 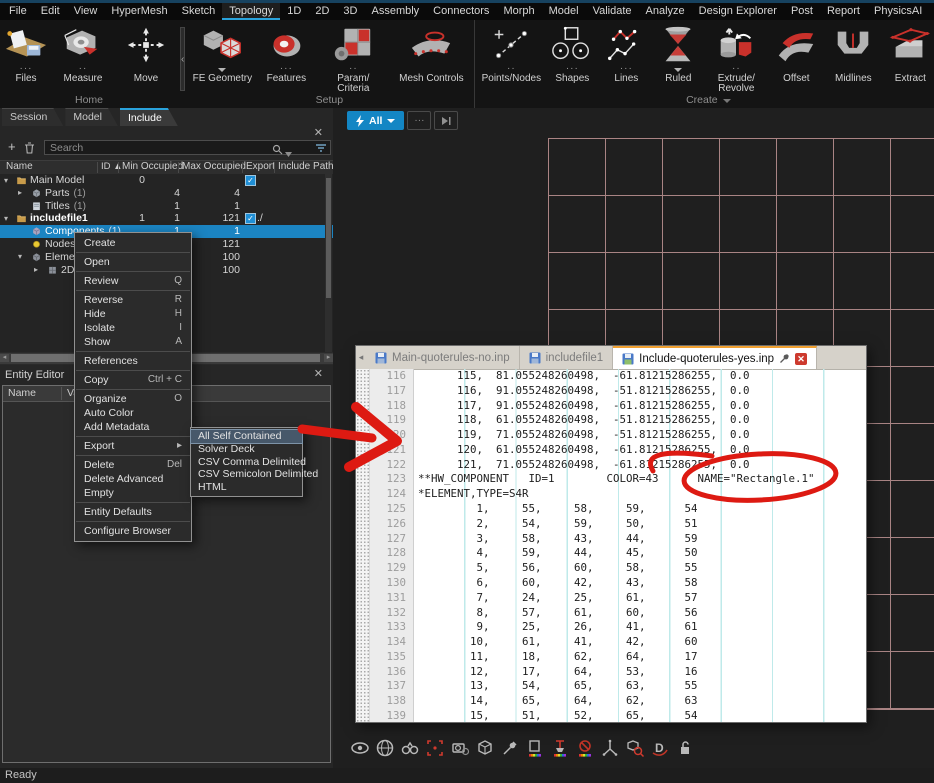 What do you see at coordinates (166, 193) in the screenshot?
I see `tree-row-parts: ▸ Parts (1) 4 4` at bounding box center [166, 193].